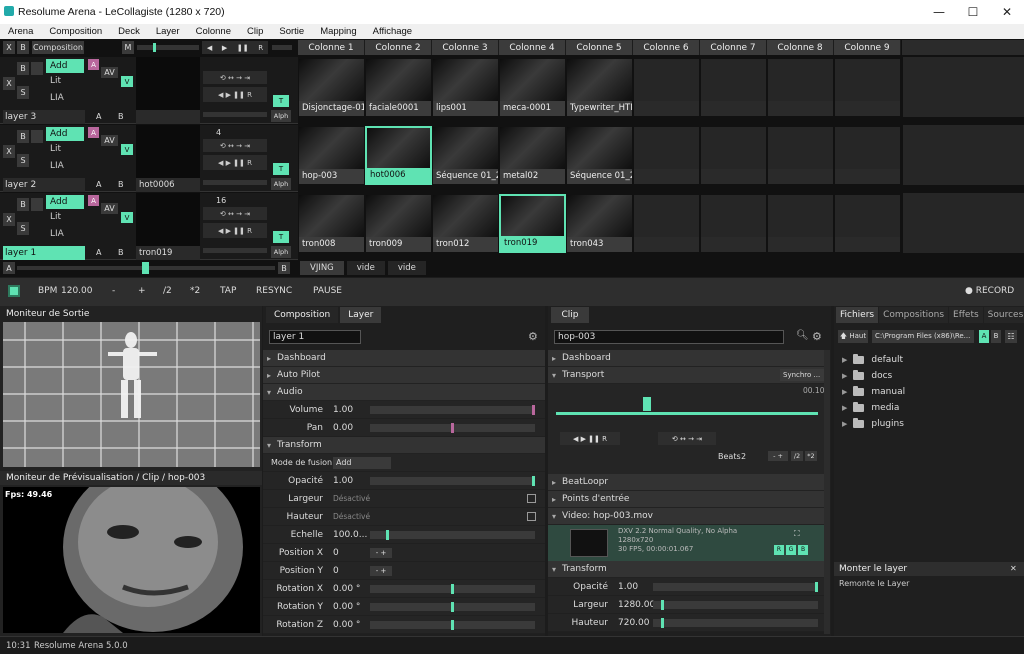 Image resolution: width=1024 pixels, height=654 pixels. I want to click on clip-name-field: hop-003, so click(669, 337).